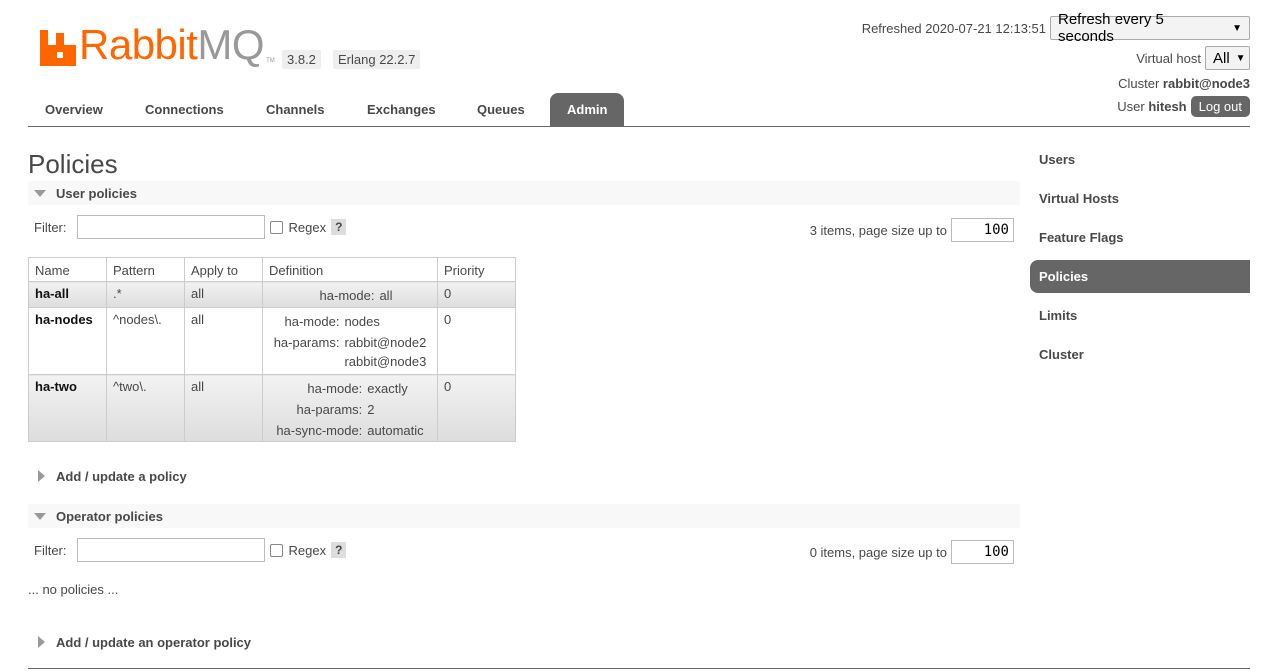  I want to click on add-operator-policy-heading: Add / update an operator policy, so click(154, 642).